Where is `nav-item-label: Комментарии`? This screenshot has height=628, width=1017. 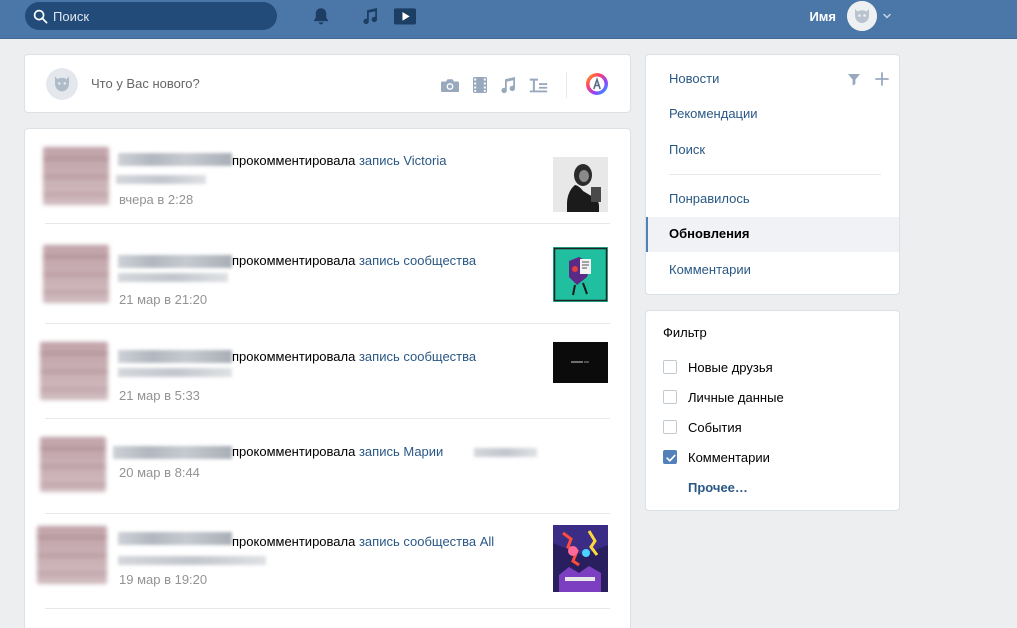 nav-item-label: Комментарии is located at coordinates (710, 269).